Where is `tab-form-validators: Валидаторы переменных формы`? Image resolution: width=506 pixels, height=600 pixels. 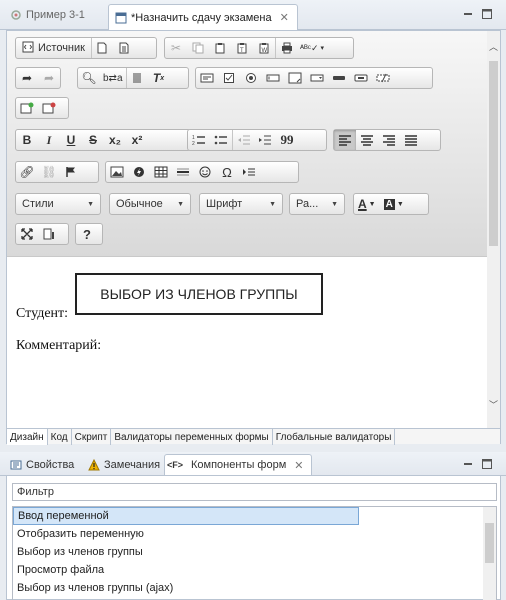 tab-form-validators: Валидаторы переменных формы is located at coordinates (192, 437).